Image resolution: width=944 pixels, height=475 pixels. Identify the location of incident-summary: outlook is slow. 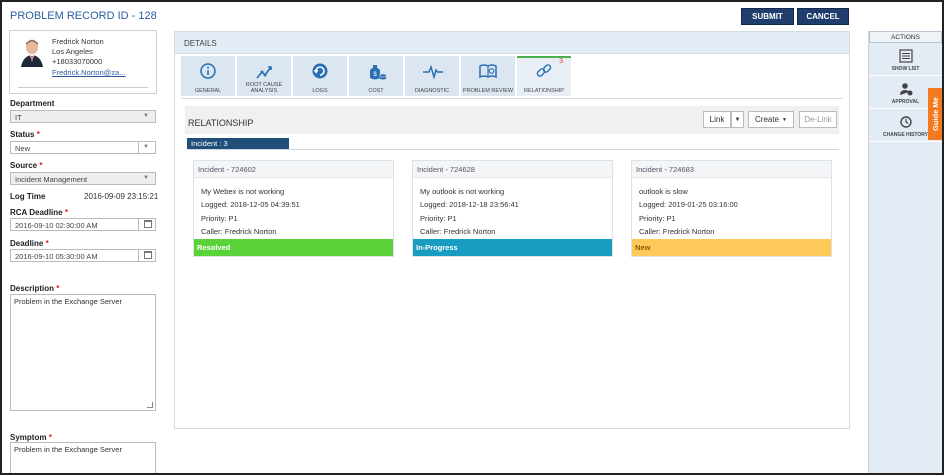
(663, 191).